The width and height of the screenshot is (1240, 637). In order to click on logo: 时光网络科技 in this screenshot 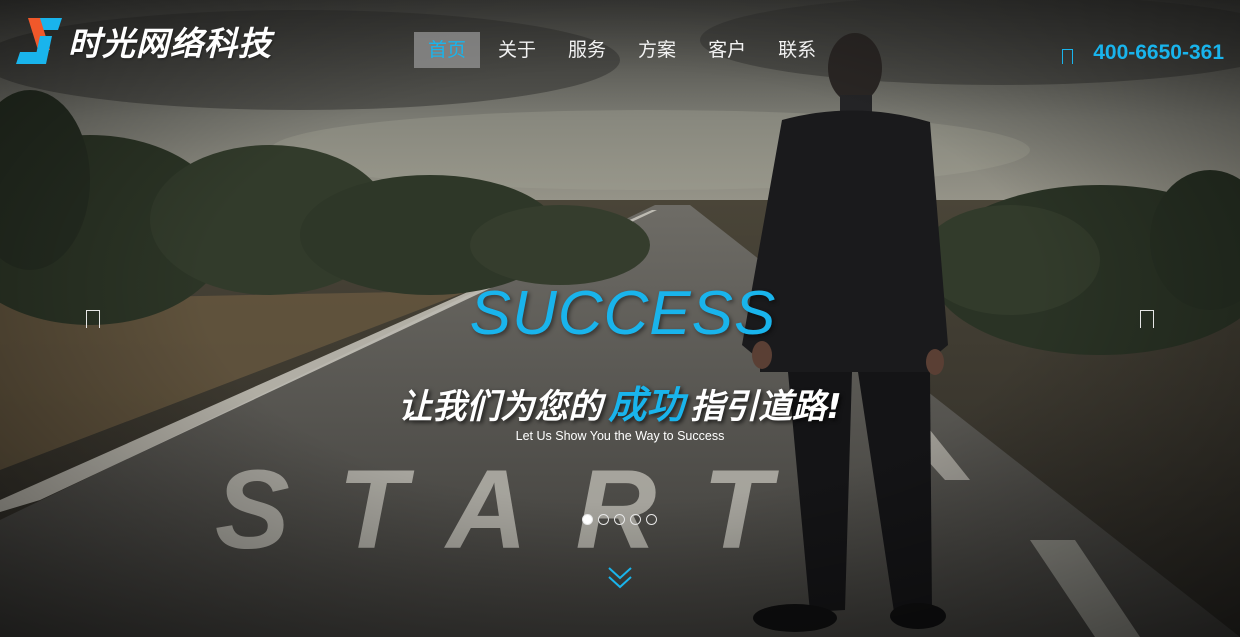, I will do `click(143, 41)`.